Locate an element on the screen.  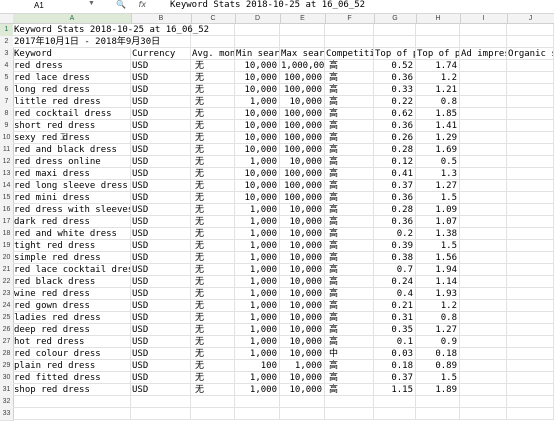
cell-b7: USD is located at coordinates (161, 102).